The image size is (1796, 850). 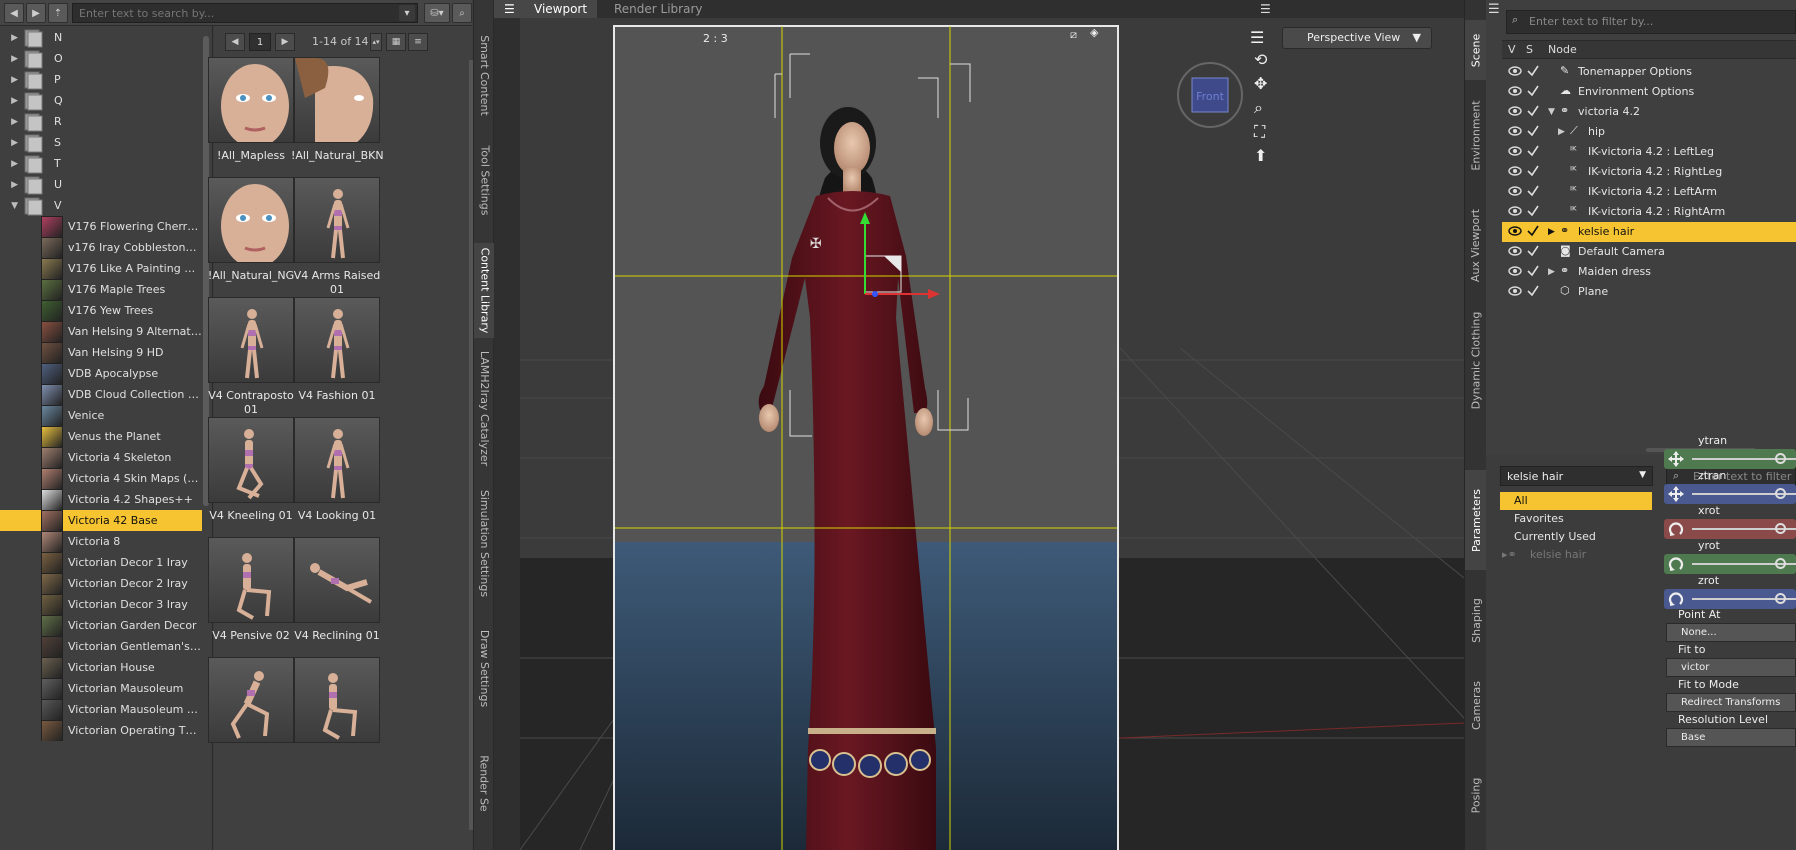 I want to click on scene-node-row: ᴵᴷ IK-victoria 4.2 : LeftLeg, so click(x=1649, y=152).